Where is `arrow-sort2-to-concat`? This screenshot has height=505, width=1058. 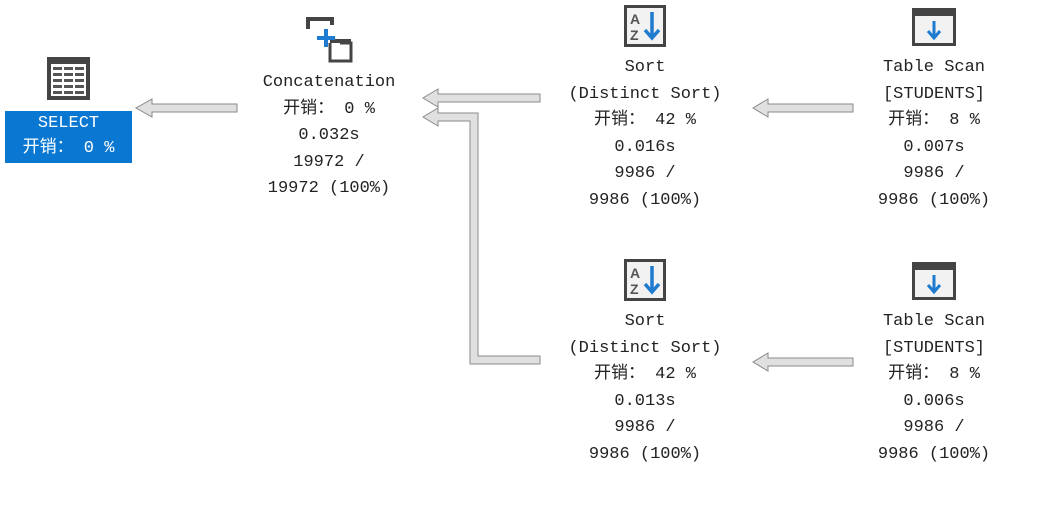 arrow-sort2-to-concat is located at coordinates (481, 236).